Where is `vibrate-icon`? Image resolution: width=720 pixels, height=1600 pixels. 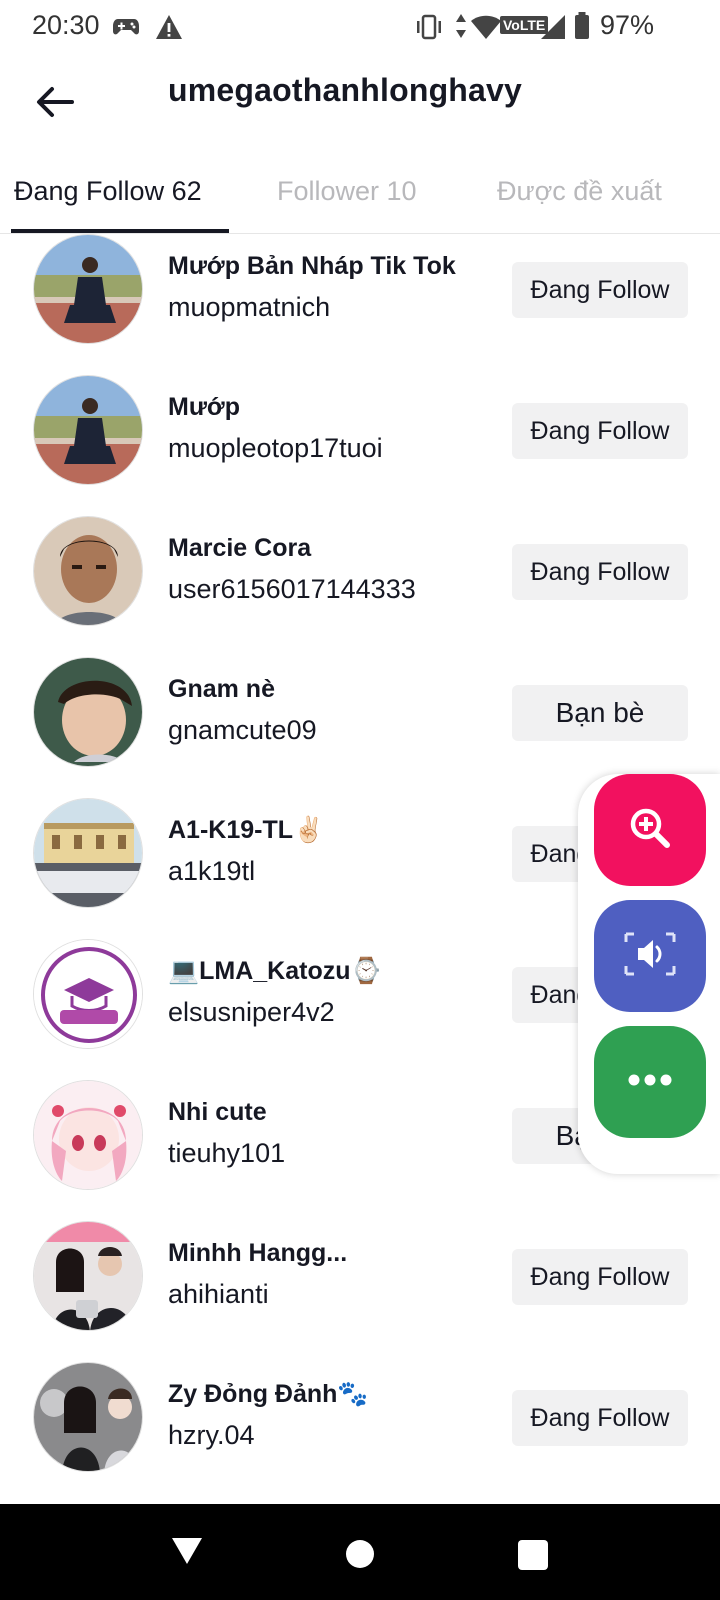 vibrate-icon is located at coordinates (429, 29).